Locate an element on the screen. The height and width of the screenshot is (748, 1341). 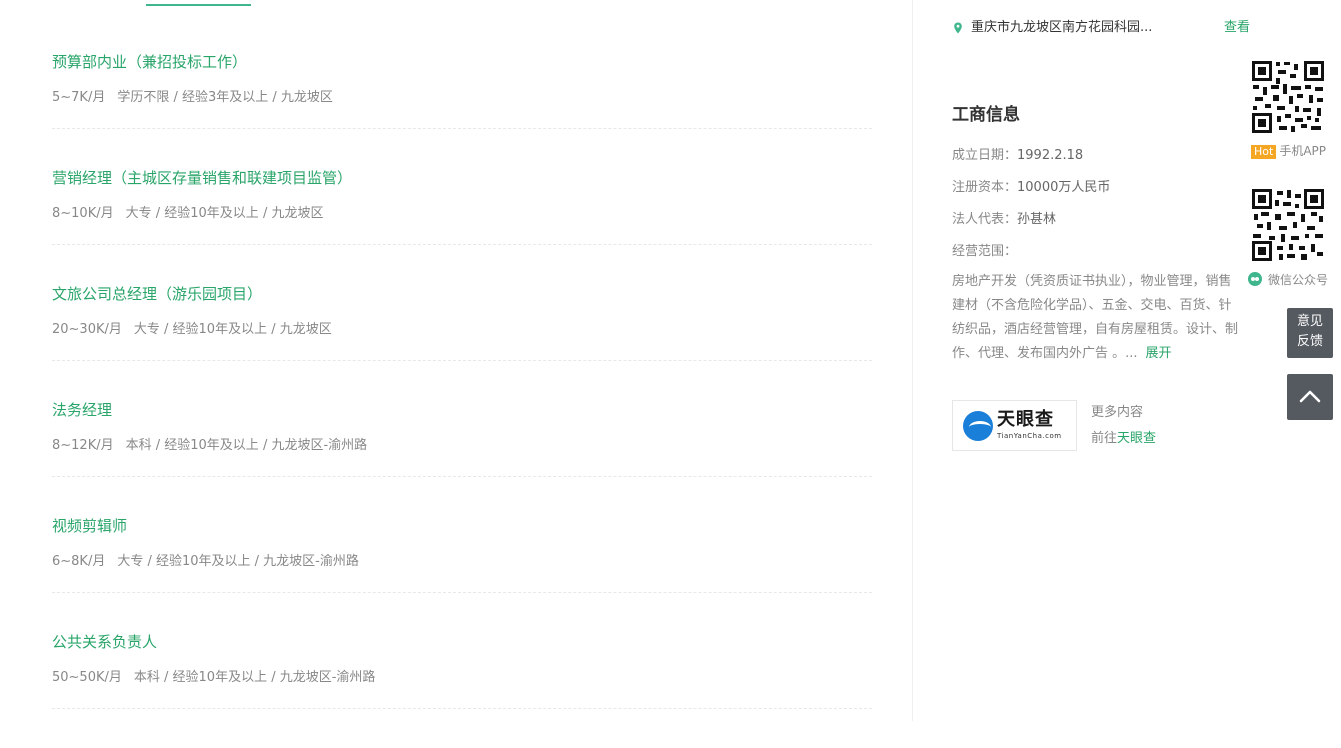
wechat-qr-code is located at coordinates (1288, 225).